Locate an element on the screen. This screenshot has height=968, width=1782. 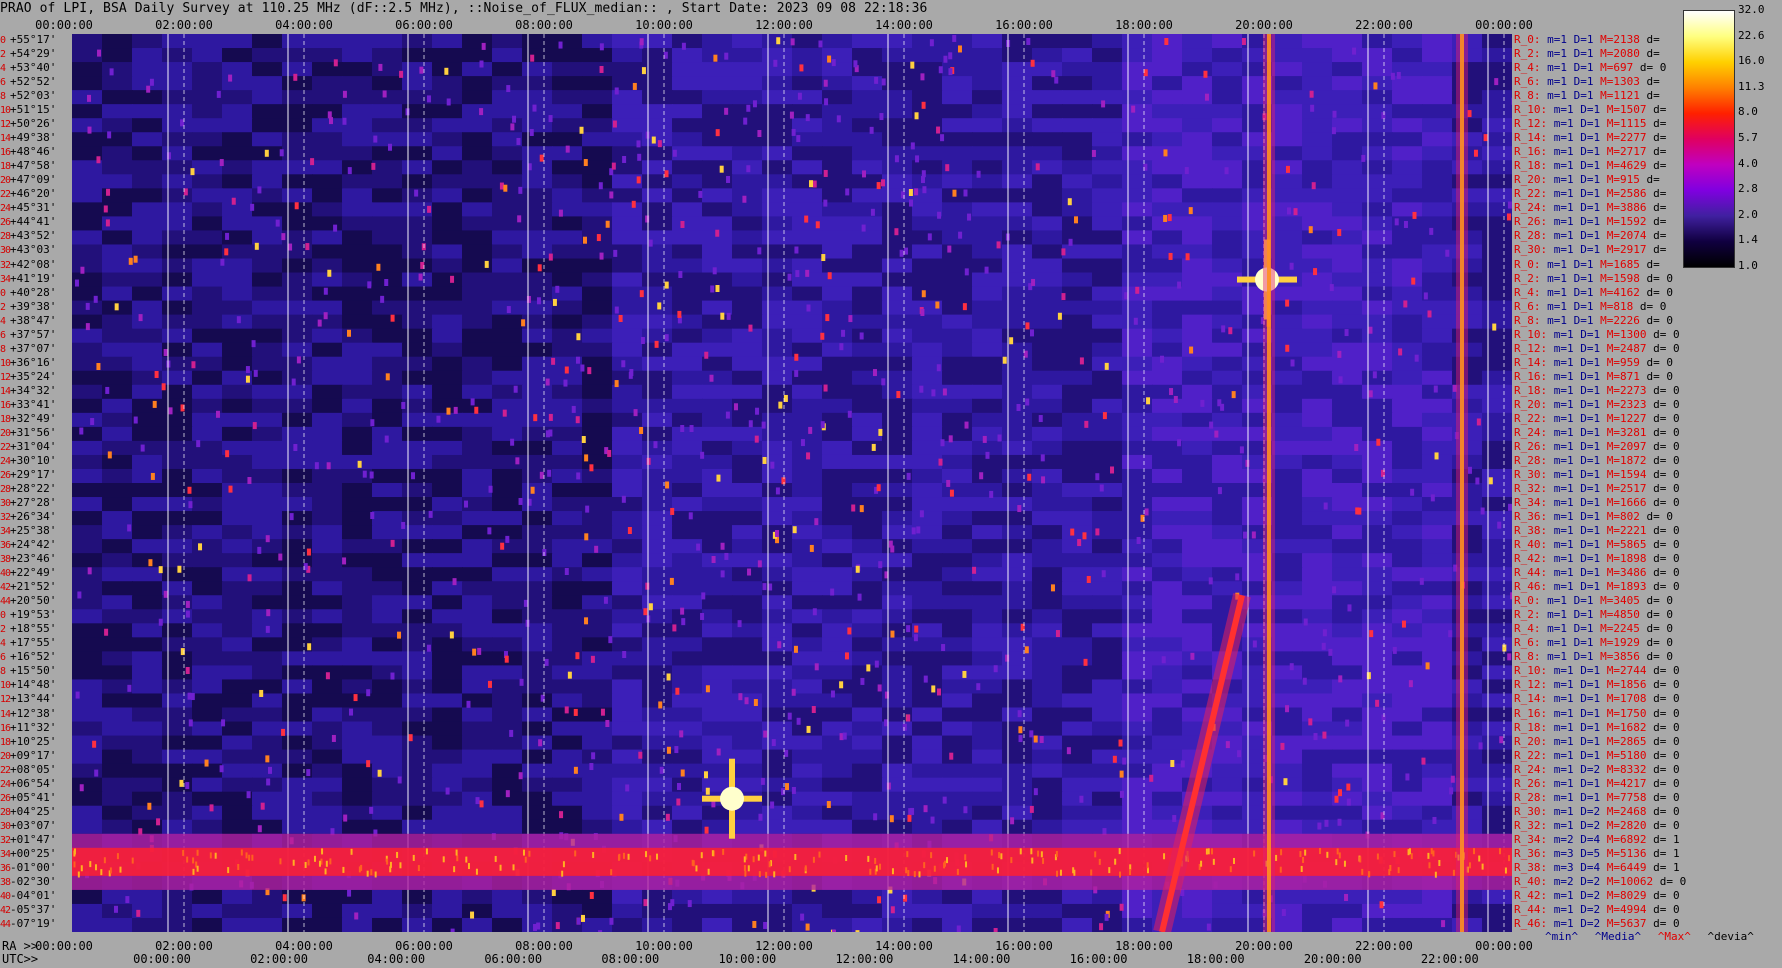
stat-row: R_2: m=1 D=1 M=2080 d= is located at coordinates (1587, 54).